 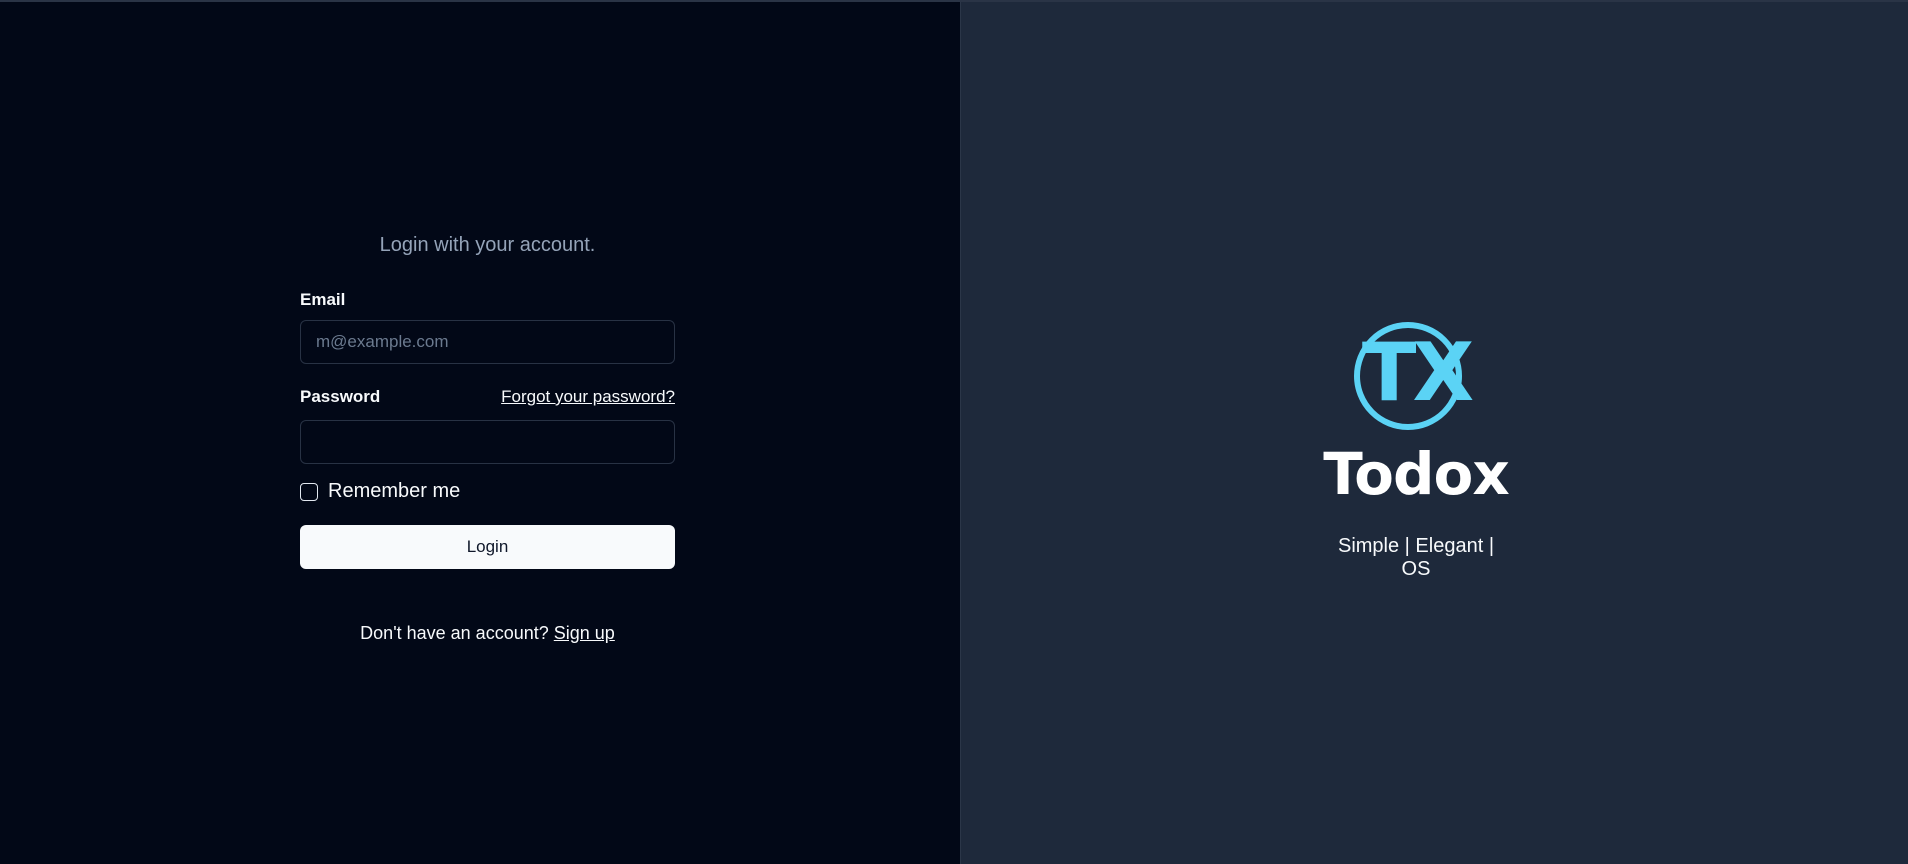 I want to click on signup-prompt: Don't have an account? Sign up, so click(x=487, y=633).